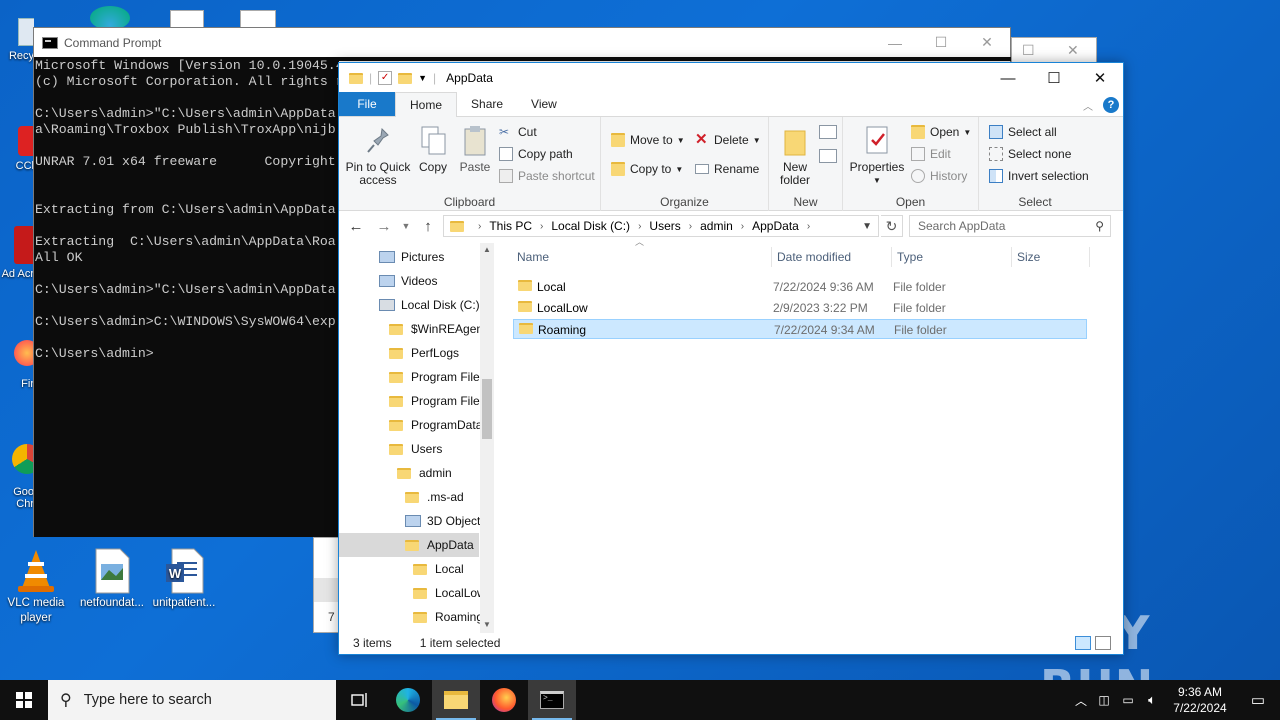 This screenshot has width=1280, height=720. What do you see at coordinates (487, 409) in the screenshot?
I see `scroll-thumb` at bounding box center [487, 409].